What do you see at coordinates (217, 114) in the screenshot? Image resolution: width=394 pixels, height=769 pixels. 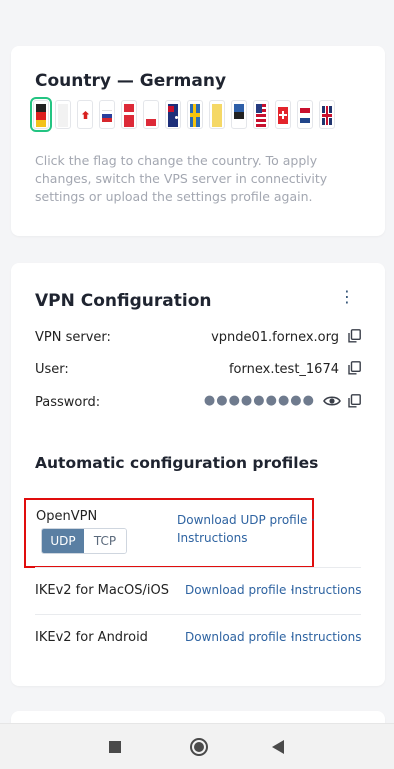 I see `flag-yellow` at bounding box center [217, 114].